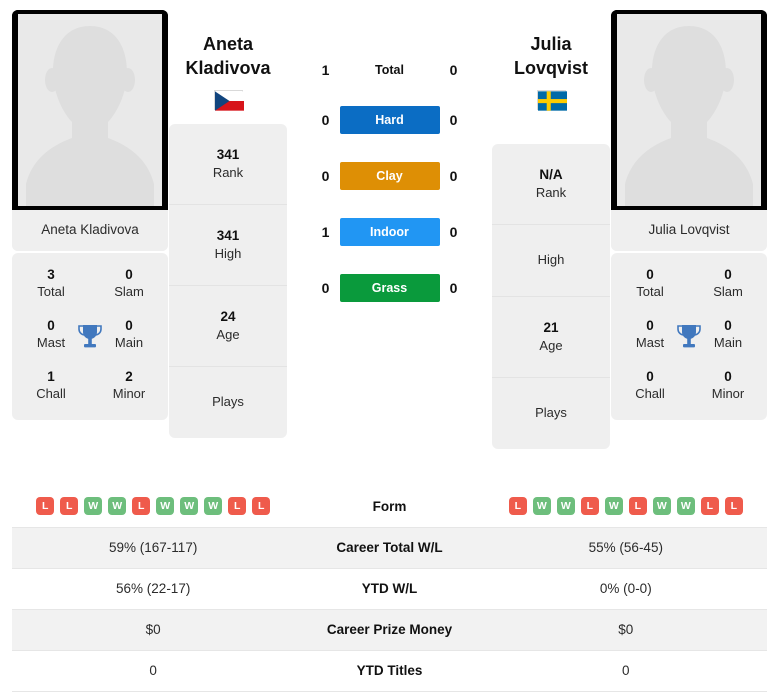 The image size is (779, 699). What do you see at coordinates (228, 164) in the screenshot?
I see `left-info-rank: 341 Rank` at bounding box center [228, 164].